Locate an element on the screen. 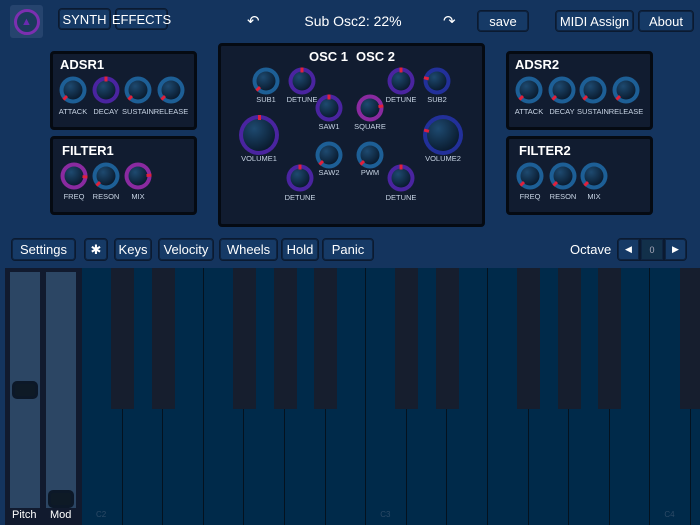 This screenshot has height=525, width=700. knob-label: SAW1 is located at coordinates (329, 126).